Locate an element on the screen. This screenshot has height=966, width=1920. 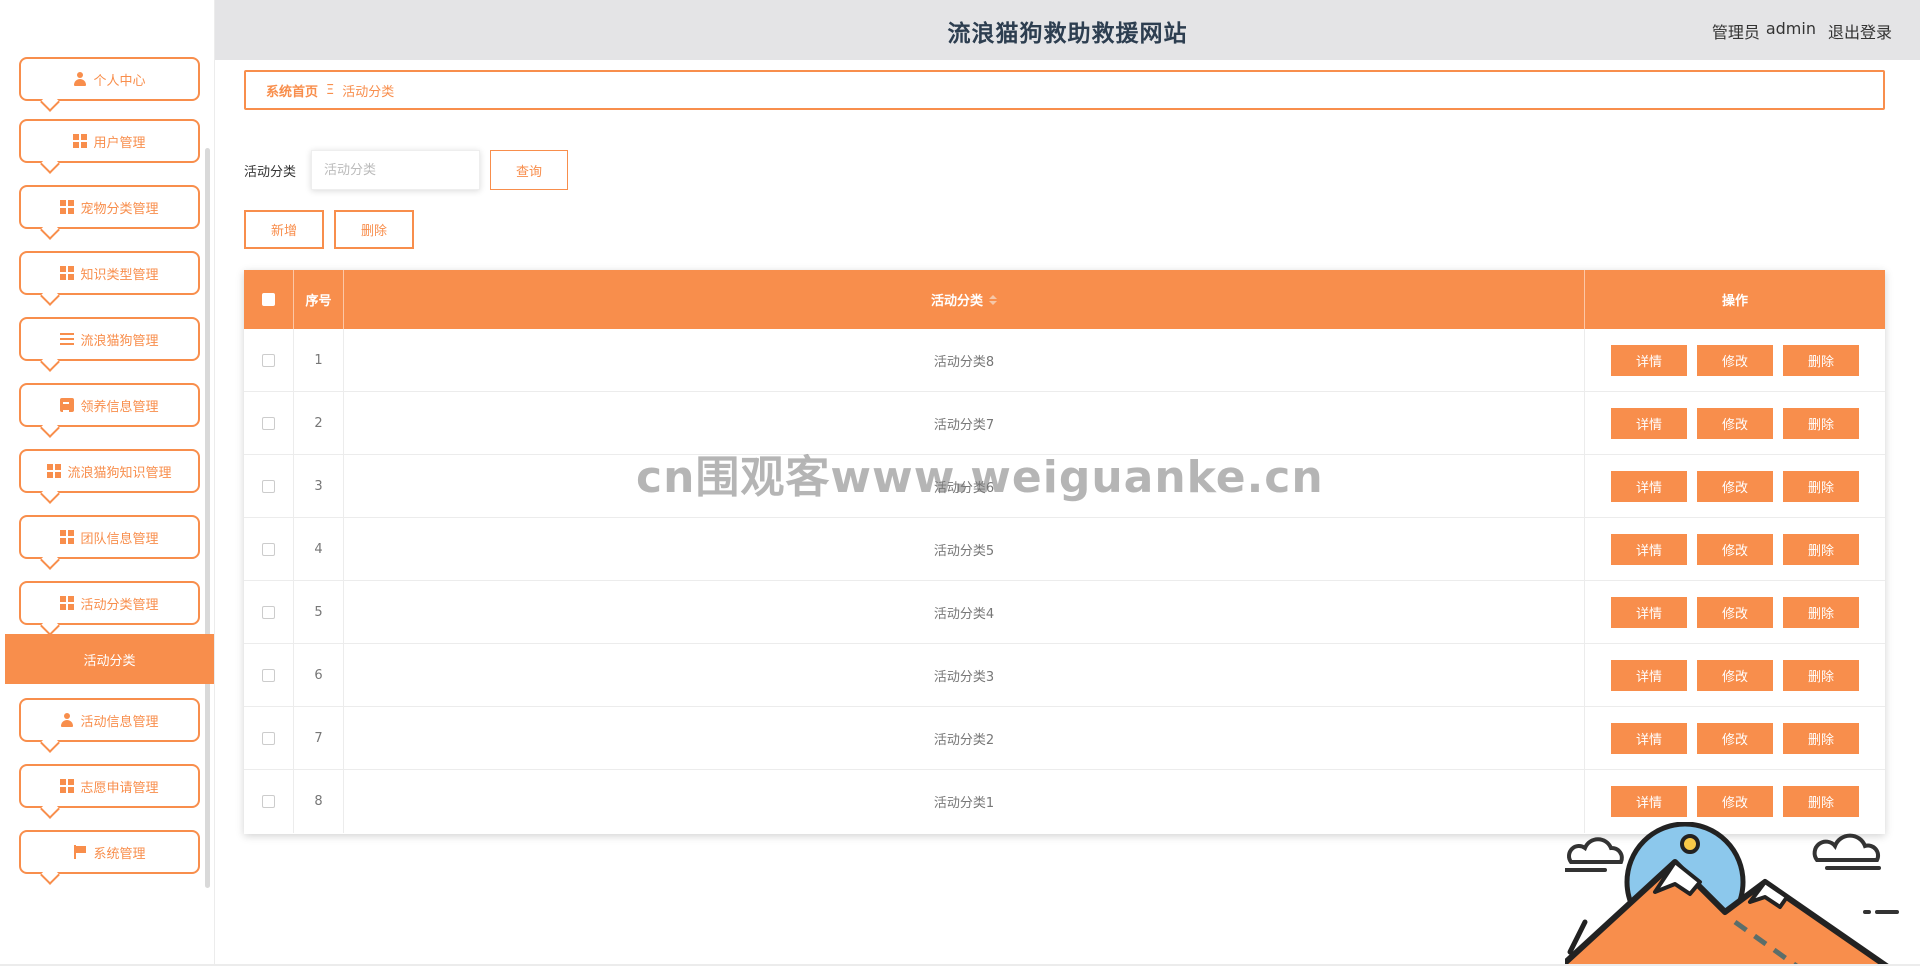
header-user-area: 管理员 admin 退出登录 is located at coordinates (1802, 31).